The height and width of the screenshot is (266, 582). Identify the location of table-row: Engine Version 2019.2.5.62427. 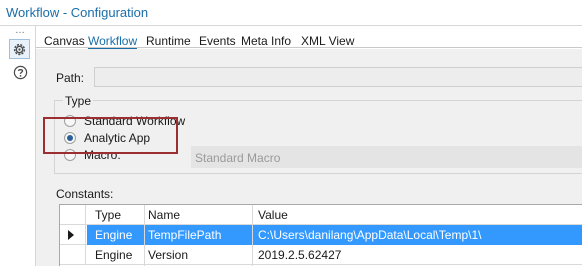
(321, 255).